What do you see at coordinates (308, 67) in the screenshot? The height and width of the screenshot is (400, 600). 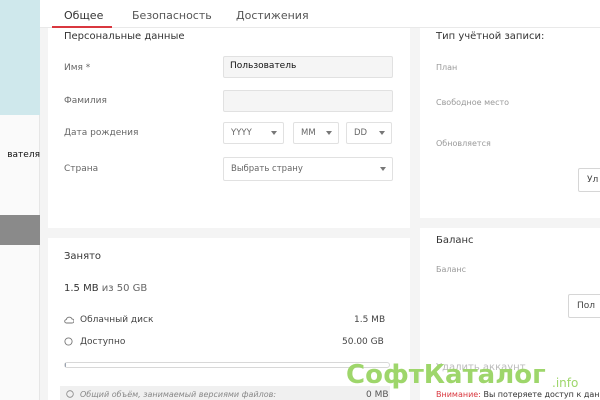 I see `first-name-field: Пользователь` at bounding box center [308, 67].